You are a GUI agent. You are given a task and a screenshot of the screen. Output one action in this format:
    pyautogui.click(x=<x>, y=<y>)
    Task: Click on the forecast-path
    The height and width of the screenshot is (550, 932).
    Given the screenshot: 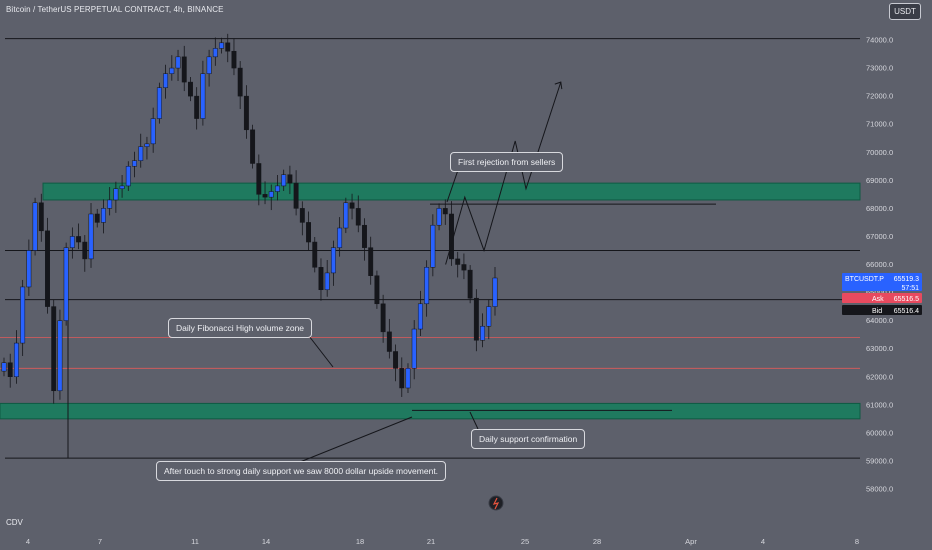 What is the action you would take?
    pyautogui.click(x=503, y=173)
    